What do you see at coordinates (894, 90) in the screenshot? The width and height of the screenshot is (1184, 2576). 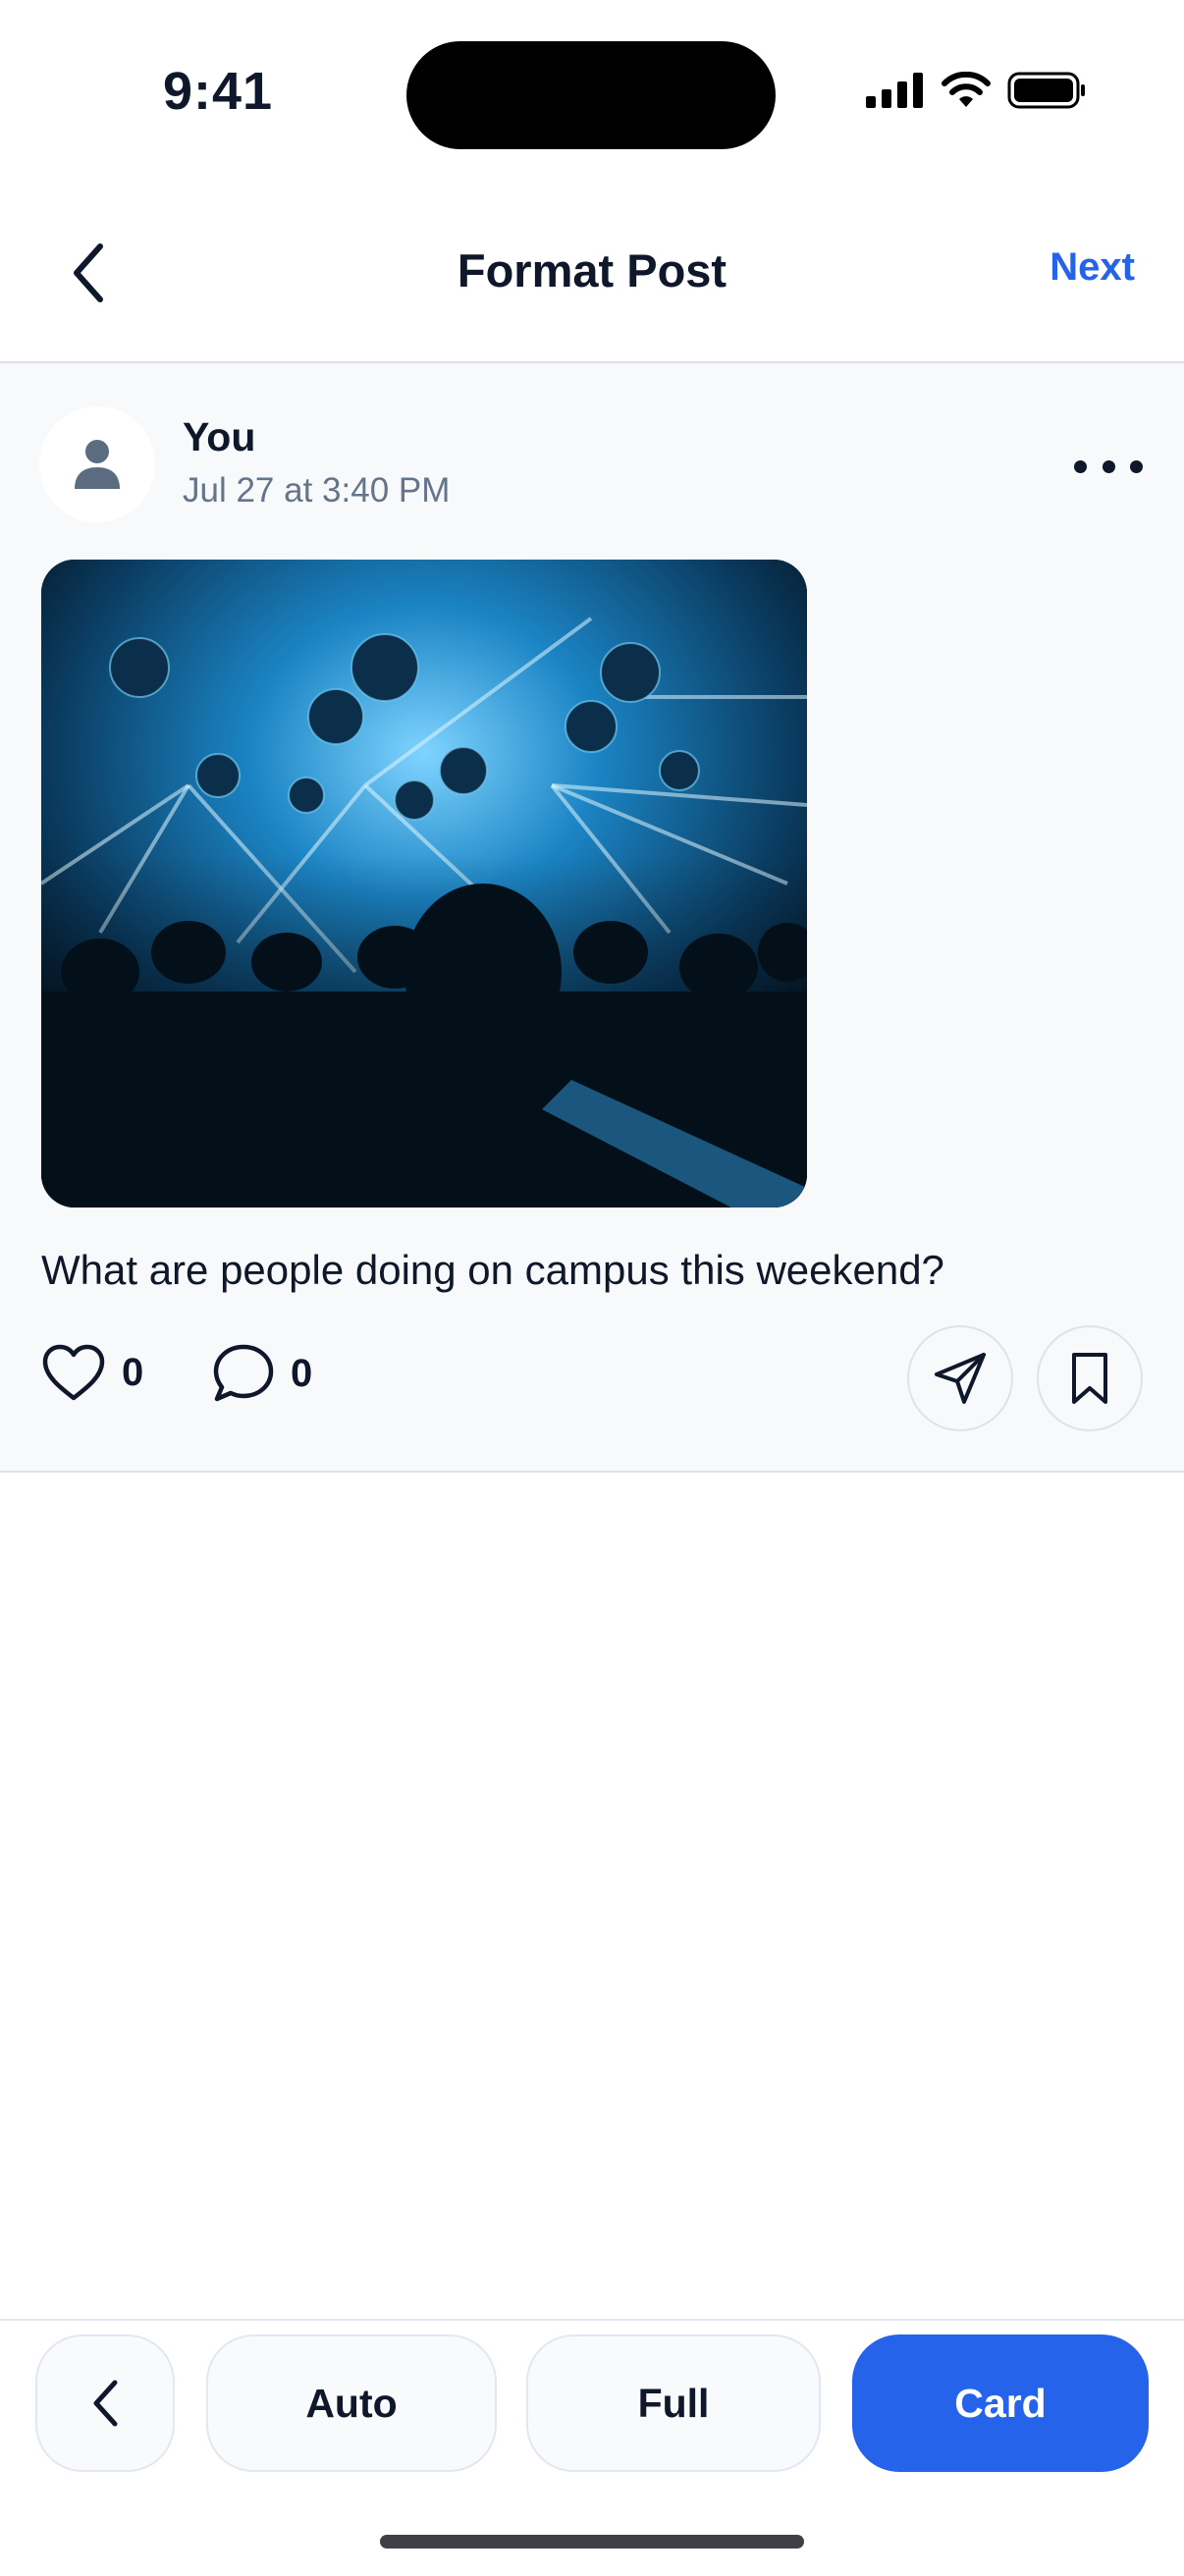 I see `cellular-signal-icon` at bounding box center [894, 90].